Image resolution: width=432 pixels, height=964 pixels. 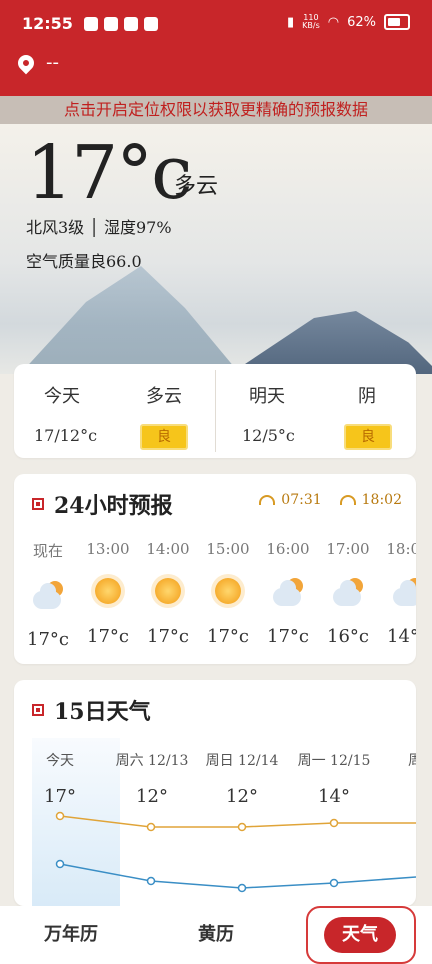 I want to click on sun-times: 07:31 18:02, so click(x=330, y=500).